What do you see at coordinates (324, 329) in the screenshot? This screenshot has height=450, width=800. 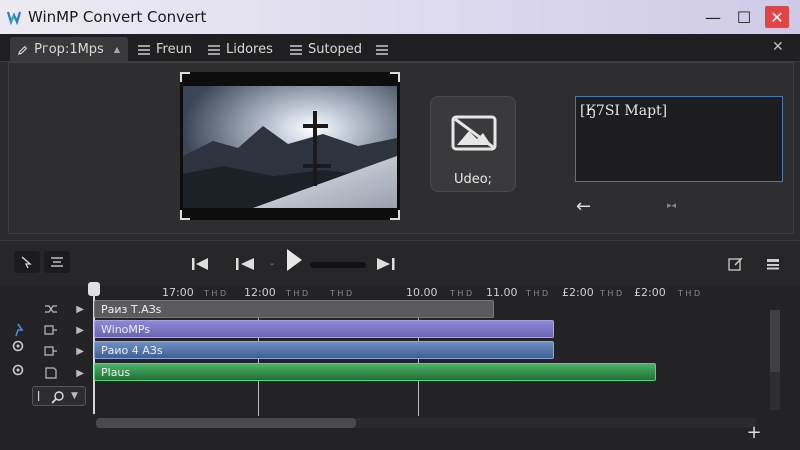 I see `timeline-clip: WinoMPs` at bounding box center [324, 329].